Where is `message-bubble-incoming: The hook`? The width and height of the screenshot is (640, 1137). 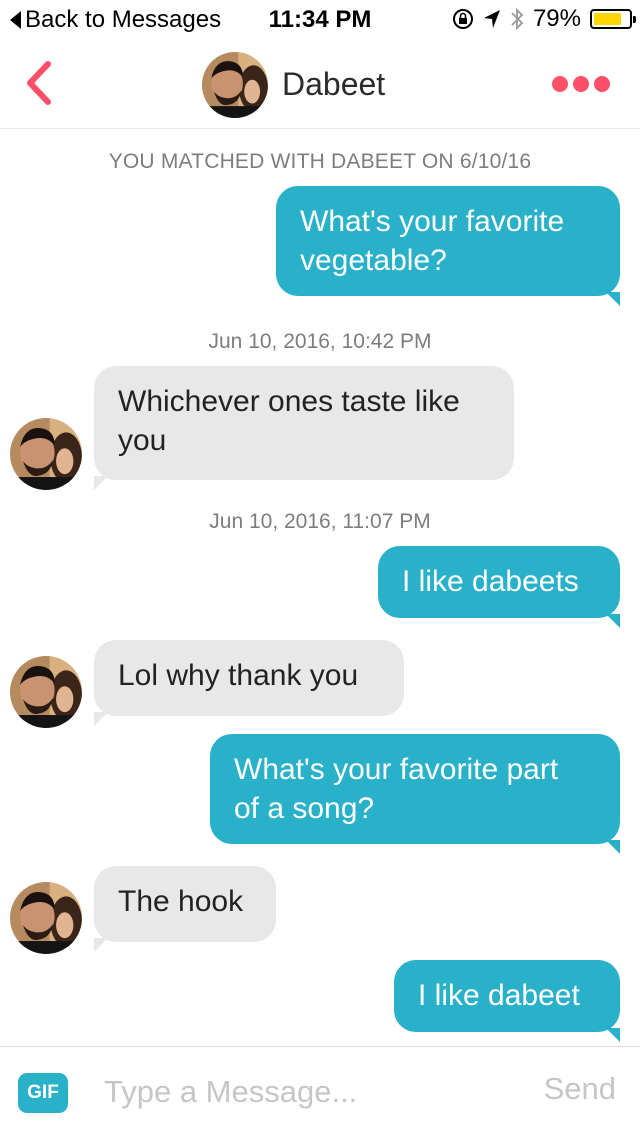
message-bubble-incoming: The hook is located at coordinates (185, 909).